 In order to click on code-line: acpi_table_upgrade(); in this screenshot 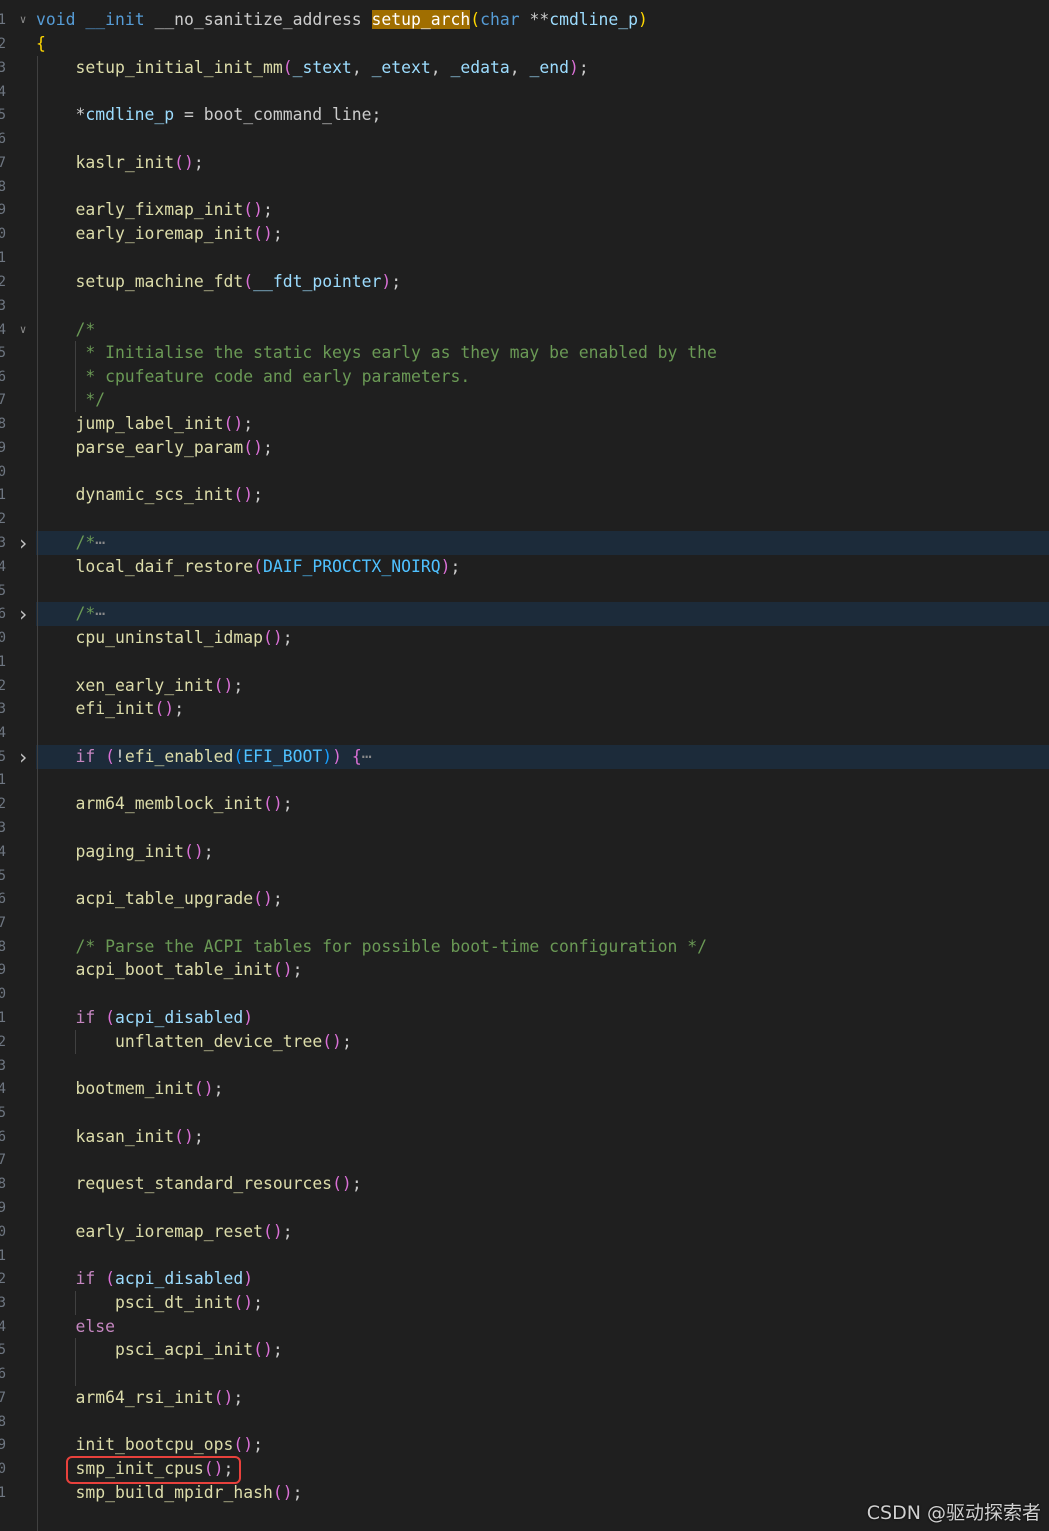, I will do `click(542, 899)`.